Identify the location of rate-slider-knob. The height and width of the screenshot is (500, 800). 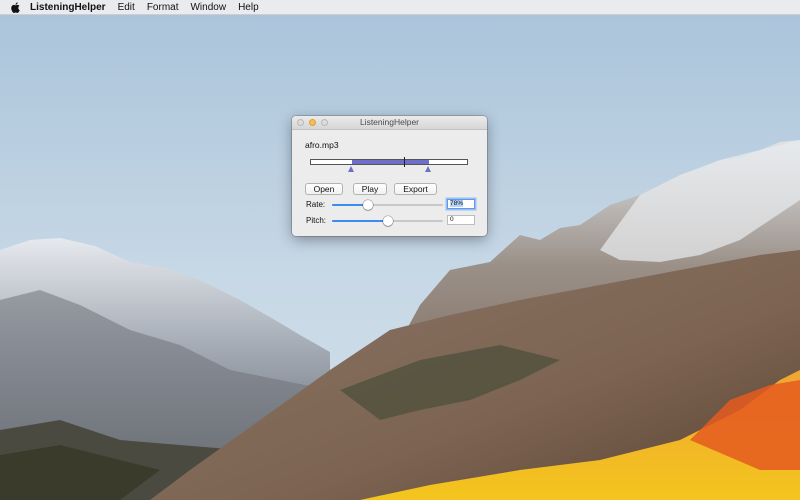
(367, 205).